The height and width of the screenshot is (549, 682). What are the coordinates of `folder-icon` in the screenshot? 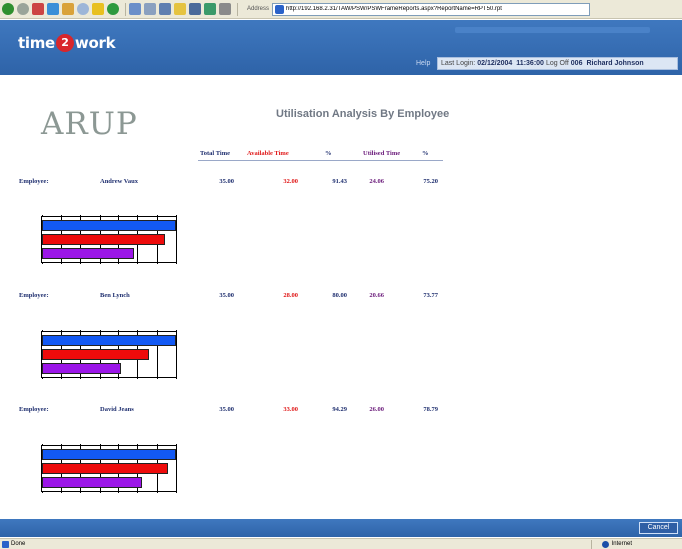 It's located at (180, 9).